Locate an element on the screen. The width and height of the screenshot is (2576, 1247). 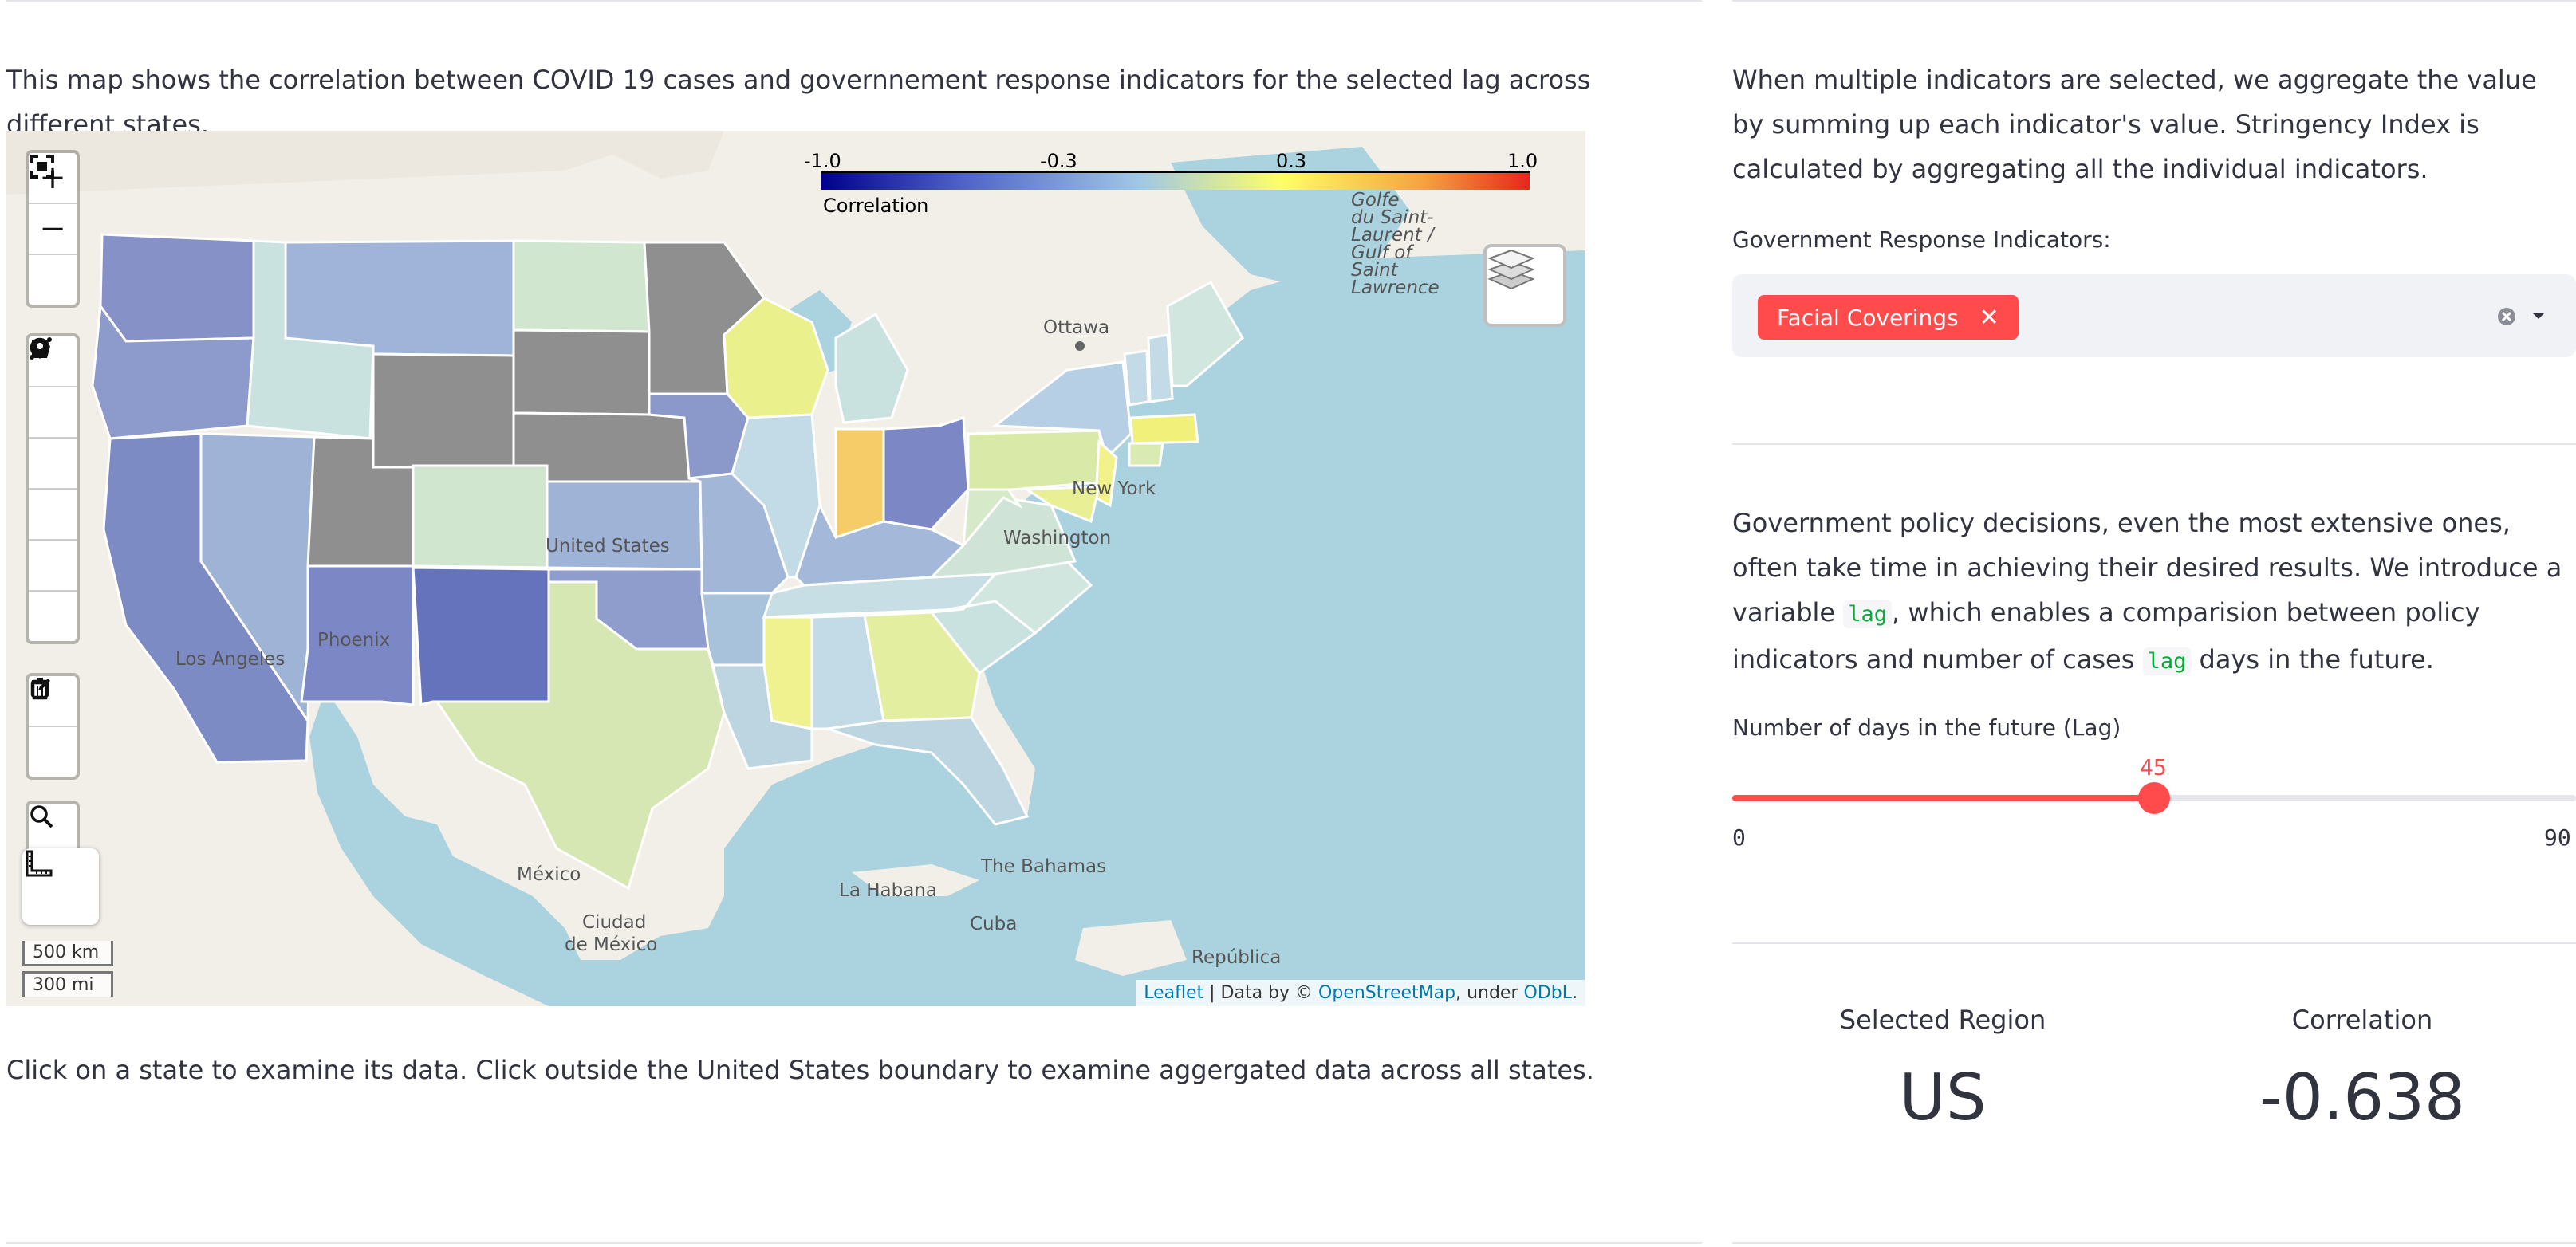
land-hispaniola is located at coordinates (1131, 948).